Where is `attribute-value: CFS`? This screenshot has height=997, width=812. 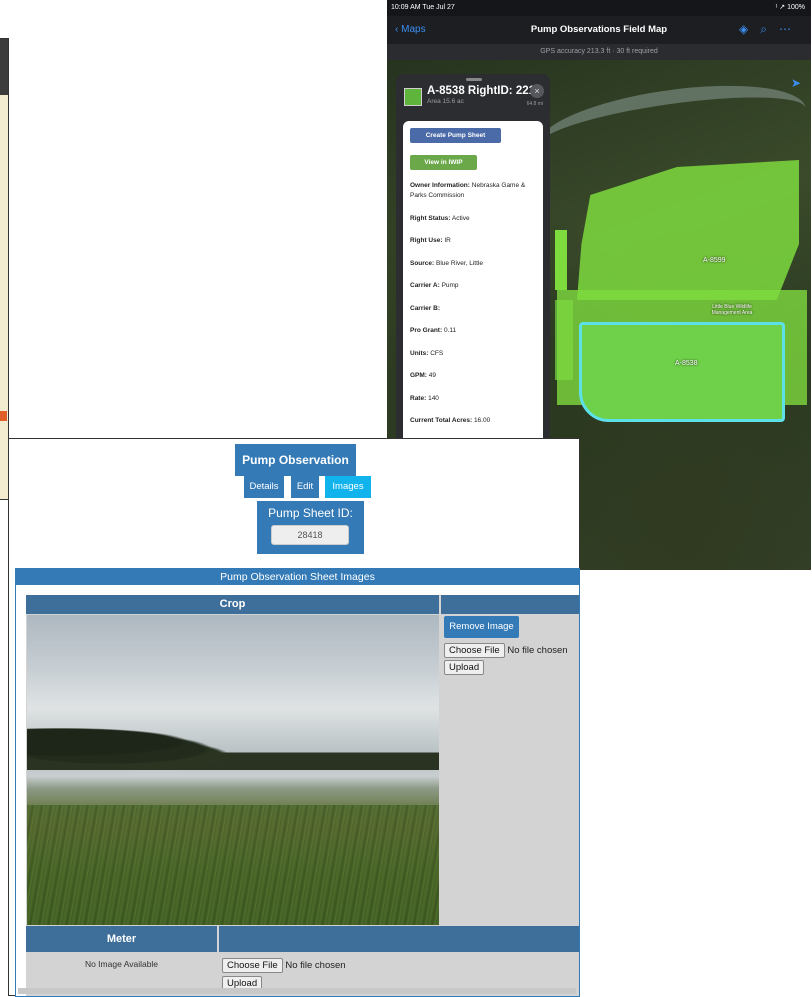 attribute-value: CFS is located at coordinates (437, 353).